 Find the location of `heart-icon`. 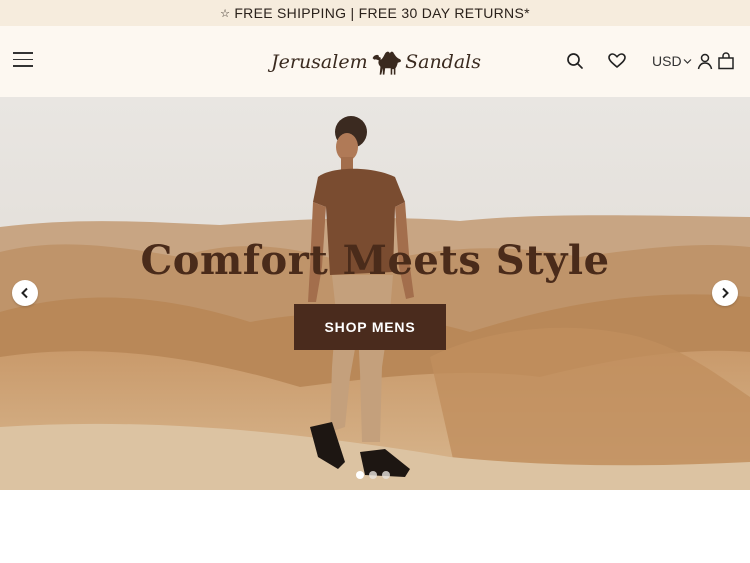

heart-icon is located at coordinates (617, 61).